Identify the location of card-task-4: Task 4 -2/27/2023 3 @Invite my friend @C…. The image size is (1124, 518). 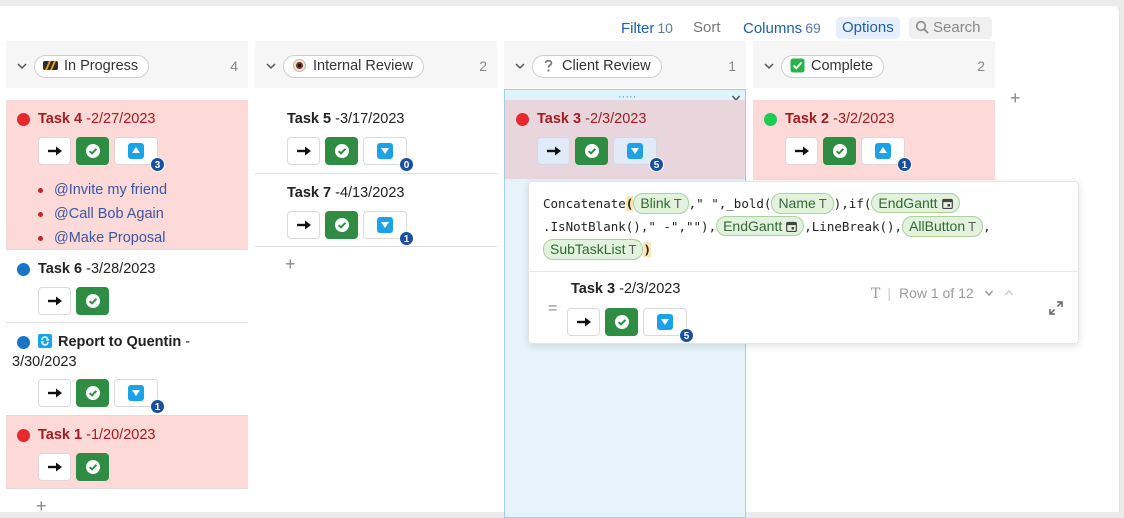
(127, 175).